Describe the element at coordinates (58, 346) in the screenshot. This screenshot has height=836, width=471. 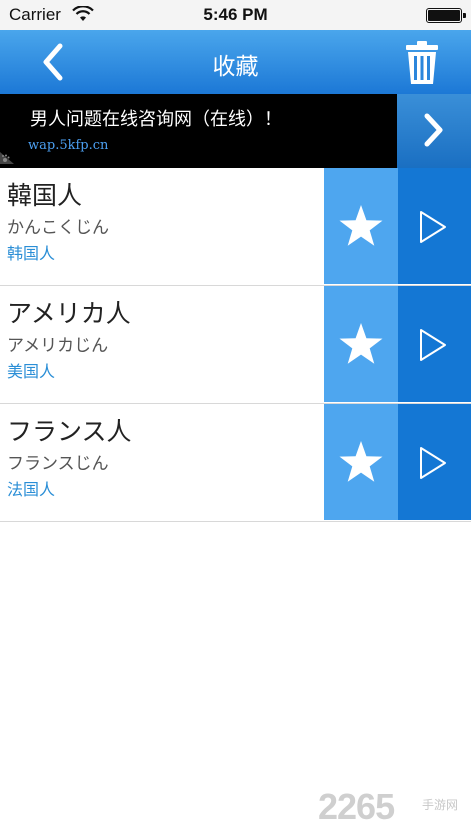
I see `kana-label: アメリカじん` at that location.